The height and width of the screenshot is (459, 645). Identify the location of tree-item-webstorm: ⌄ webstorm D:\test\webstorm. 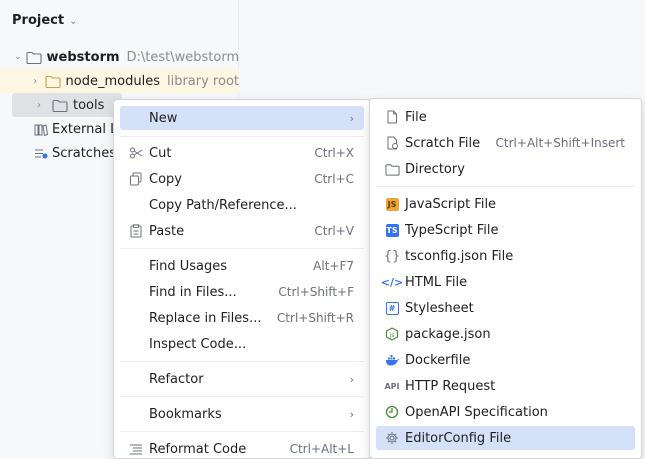
(119, 57).